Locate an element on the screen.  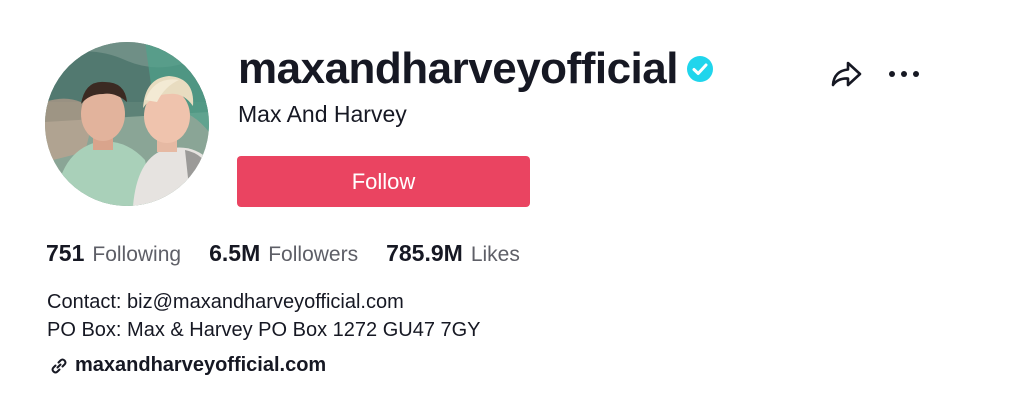
more-icon is located at coordinates (904, 74).